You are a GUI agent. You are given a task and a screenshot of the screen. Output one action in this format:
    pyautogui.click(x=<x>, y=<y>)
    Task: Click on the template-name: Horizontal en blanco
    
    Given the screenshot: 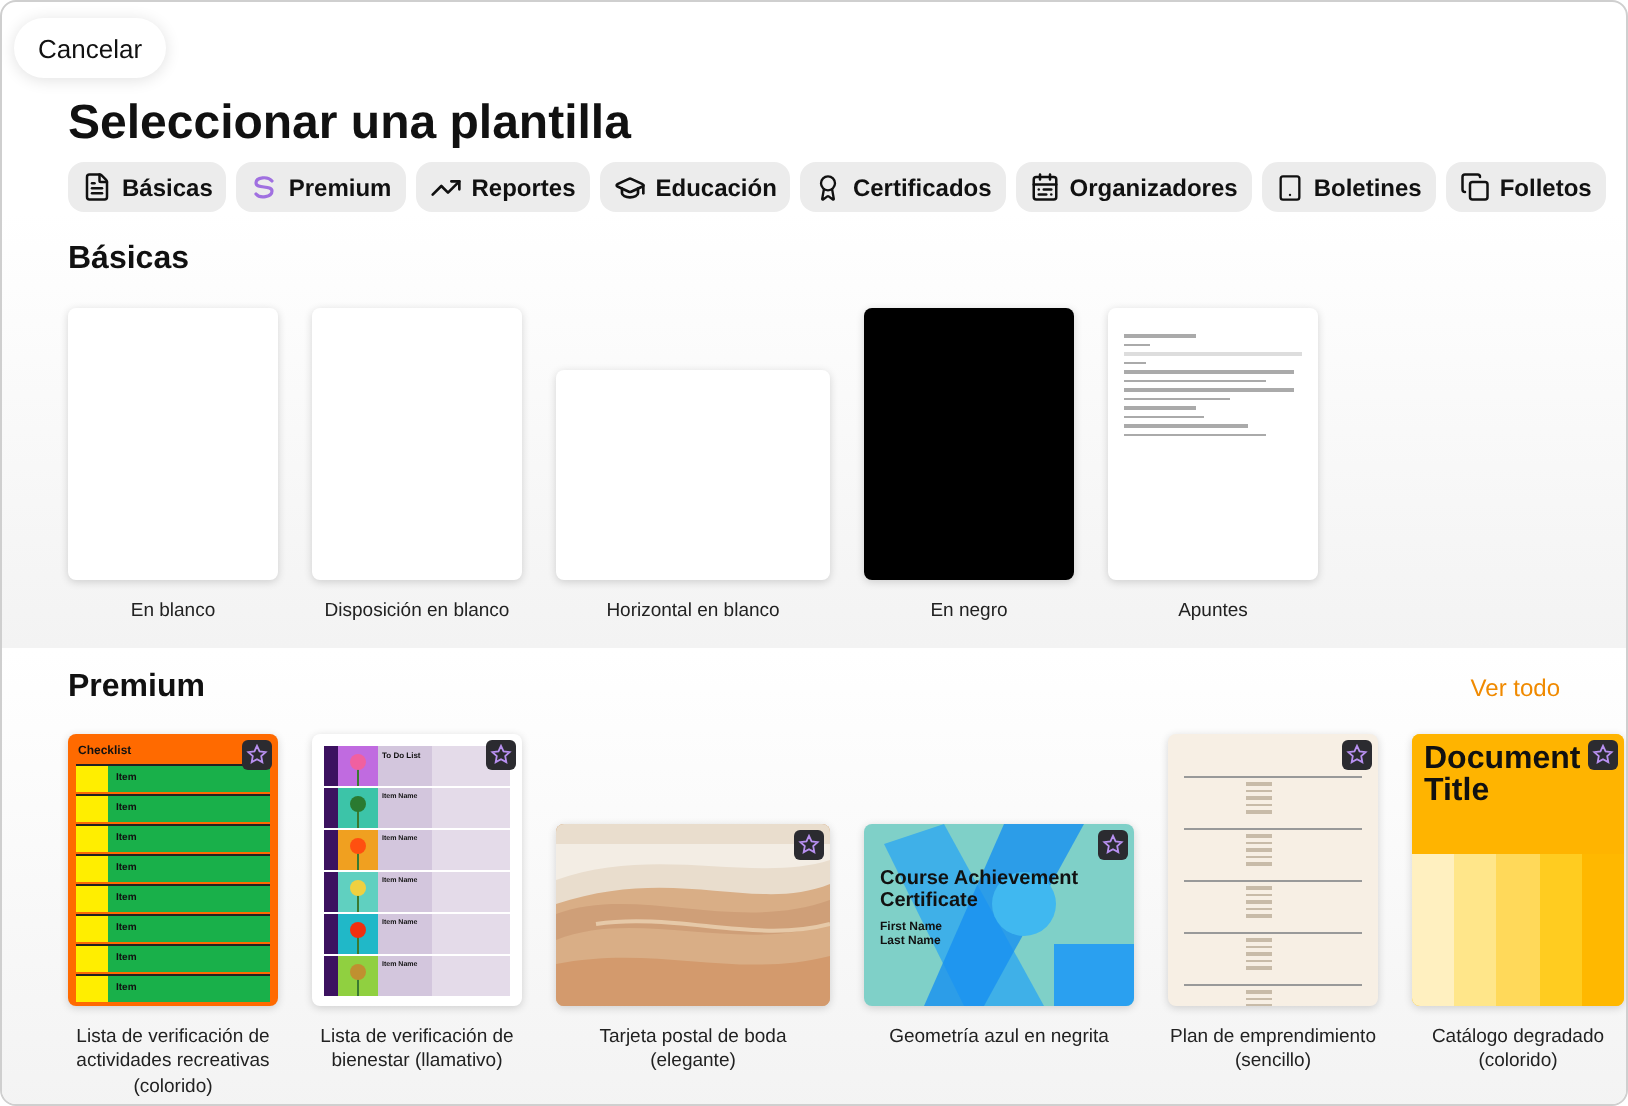 What is the action you would take?
    pyautogui.click(x=693, y=612)
    